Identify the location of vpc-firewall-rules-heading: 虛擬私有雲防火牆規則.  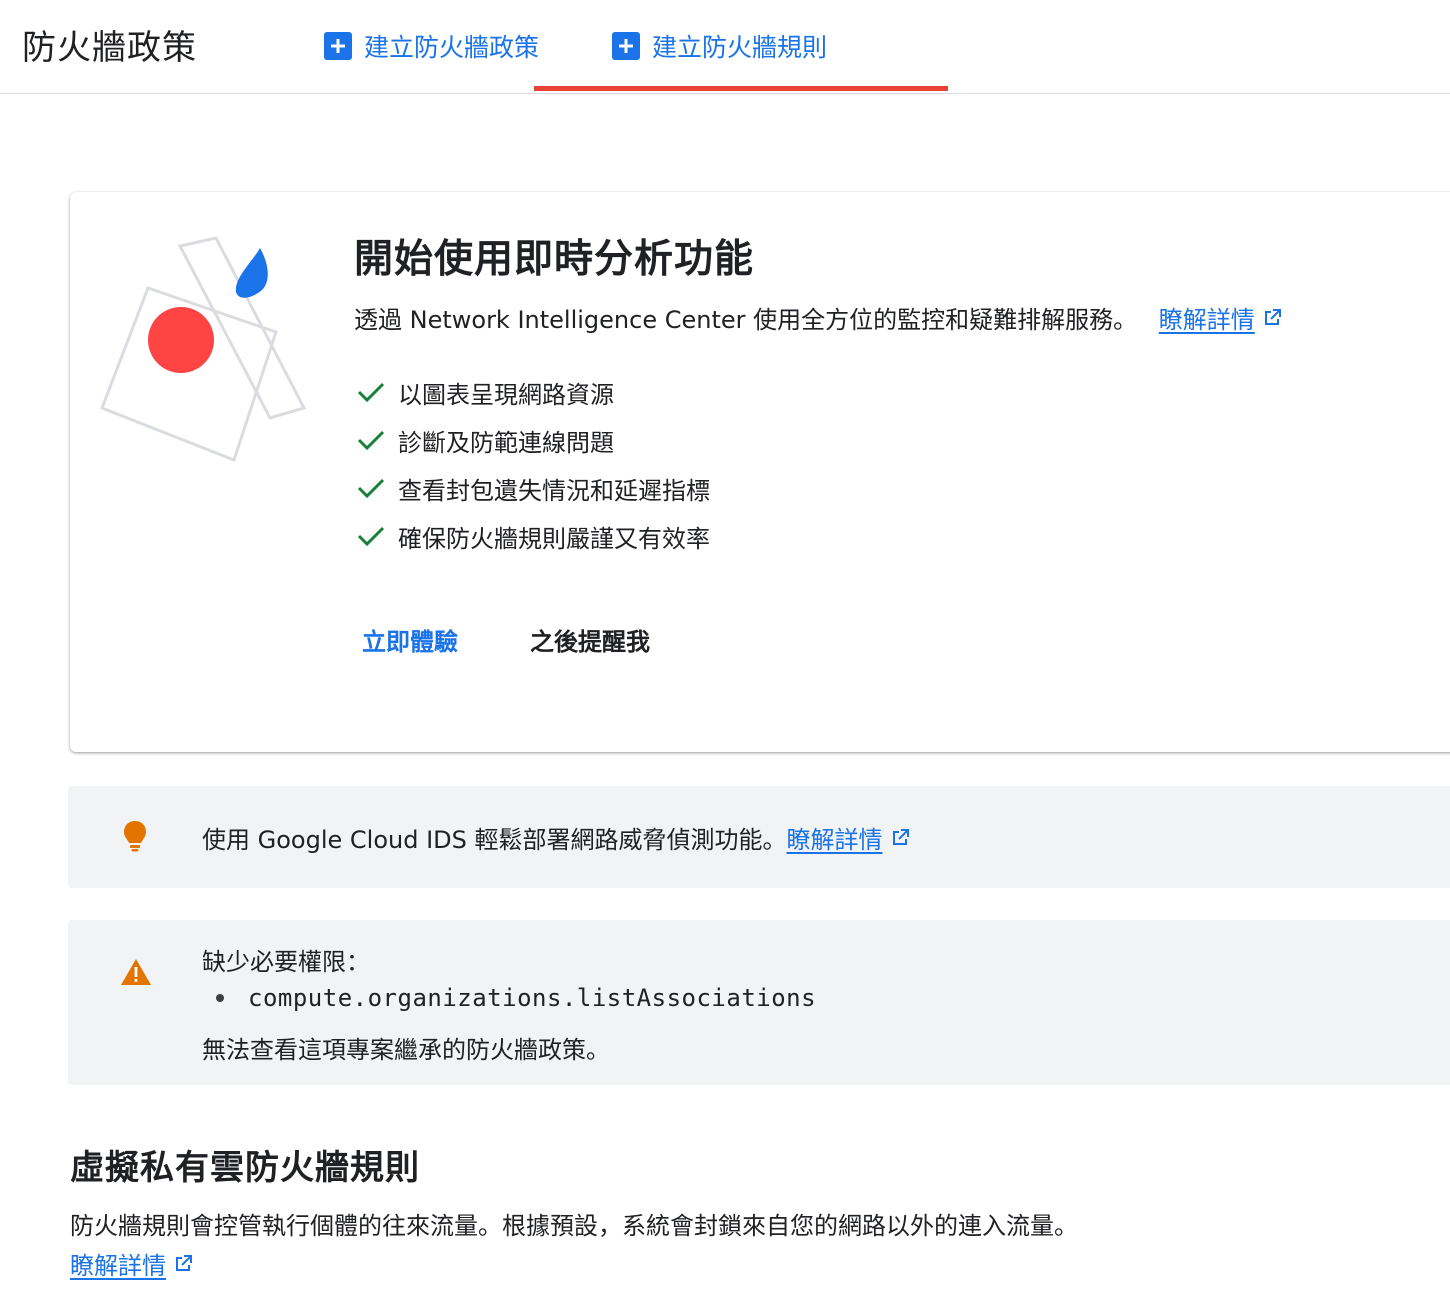
(245, 1168).